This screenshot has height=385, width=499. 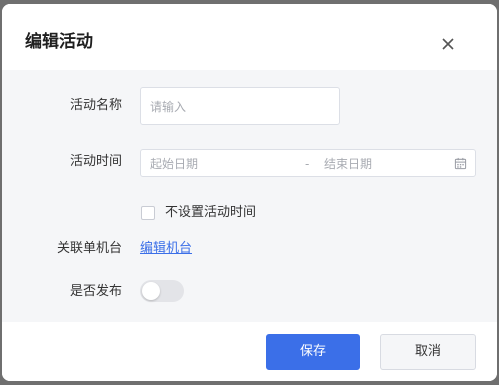 What do you see at coordinates (166, 249) in the screenshot?
I see `edit-device-link: 编辑机台` at bounding box center [166, 249].